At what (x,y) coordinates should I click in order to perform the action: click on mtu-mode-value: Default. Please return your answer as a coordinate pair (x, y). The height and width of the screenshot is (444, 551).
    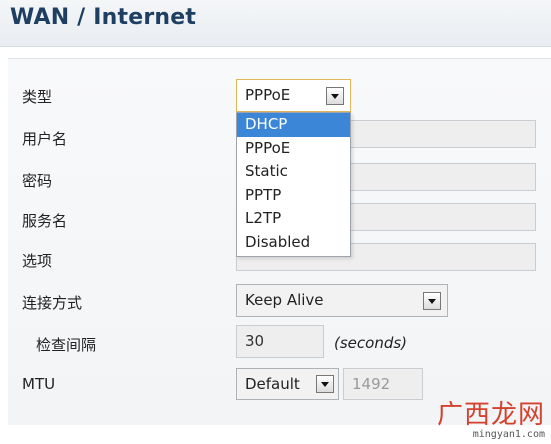
    Looking at the image, I should click on (272, 384).